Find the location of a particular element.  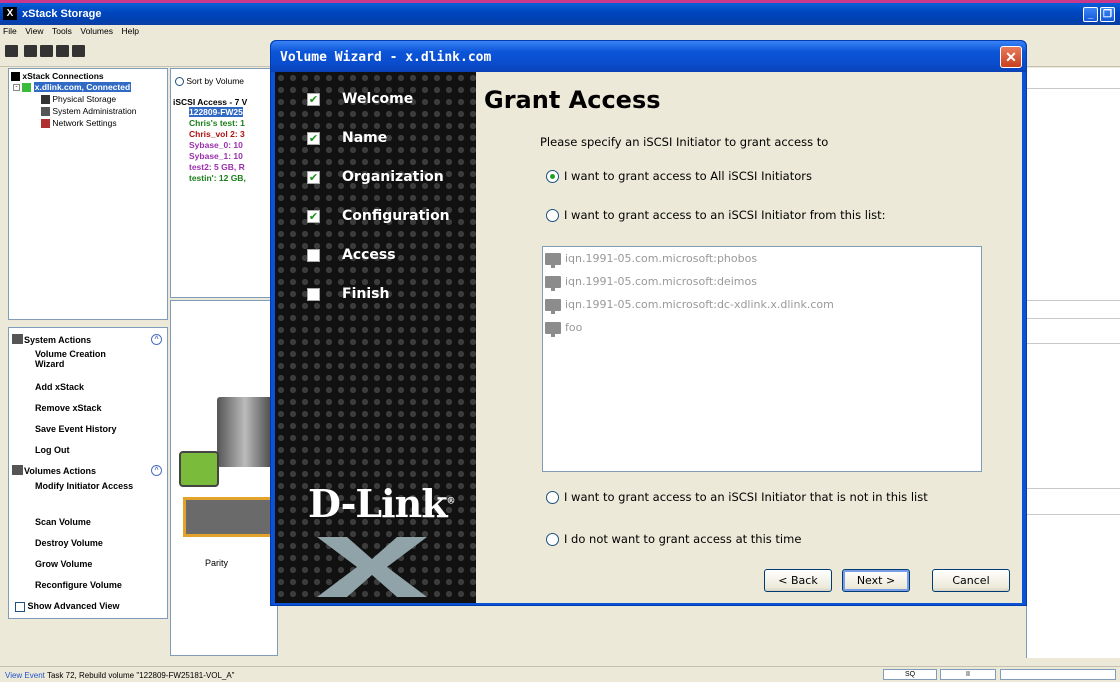

xstack-icon is located at coordinates (15, 77).